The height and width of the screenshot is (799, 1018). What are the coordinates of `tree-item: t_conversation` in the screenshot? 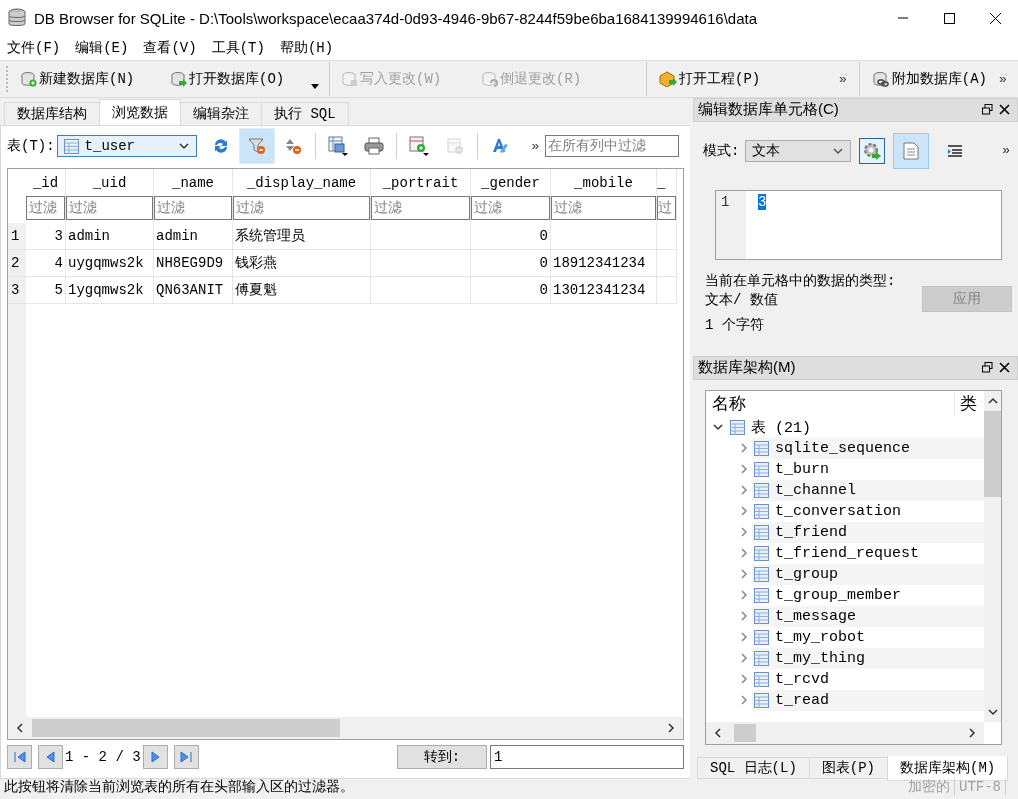 It's located at (838, 511).